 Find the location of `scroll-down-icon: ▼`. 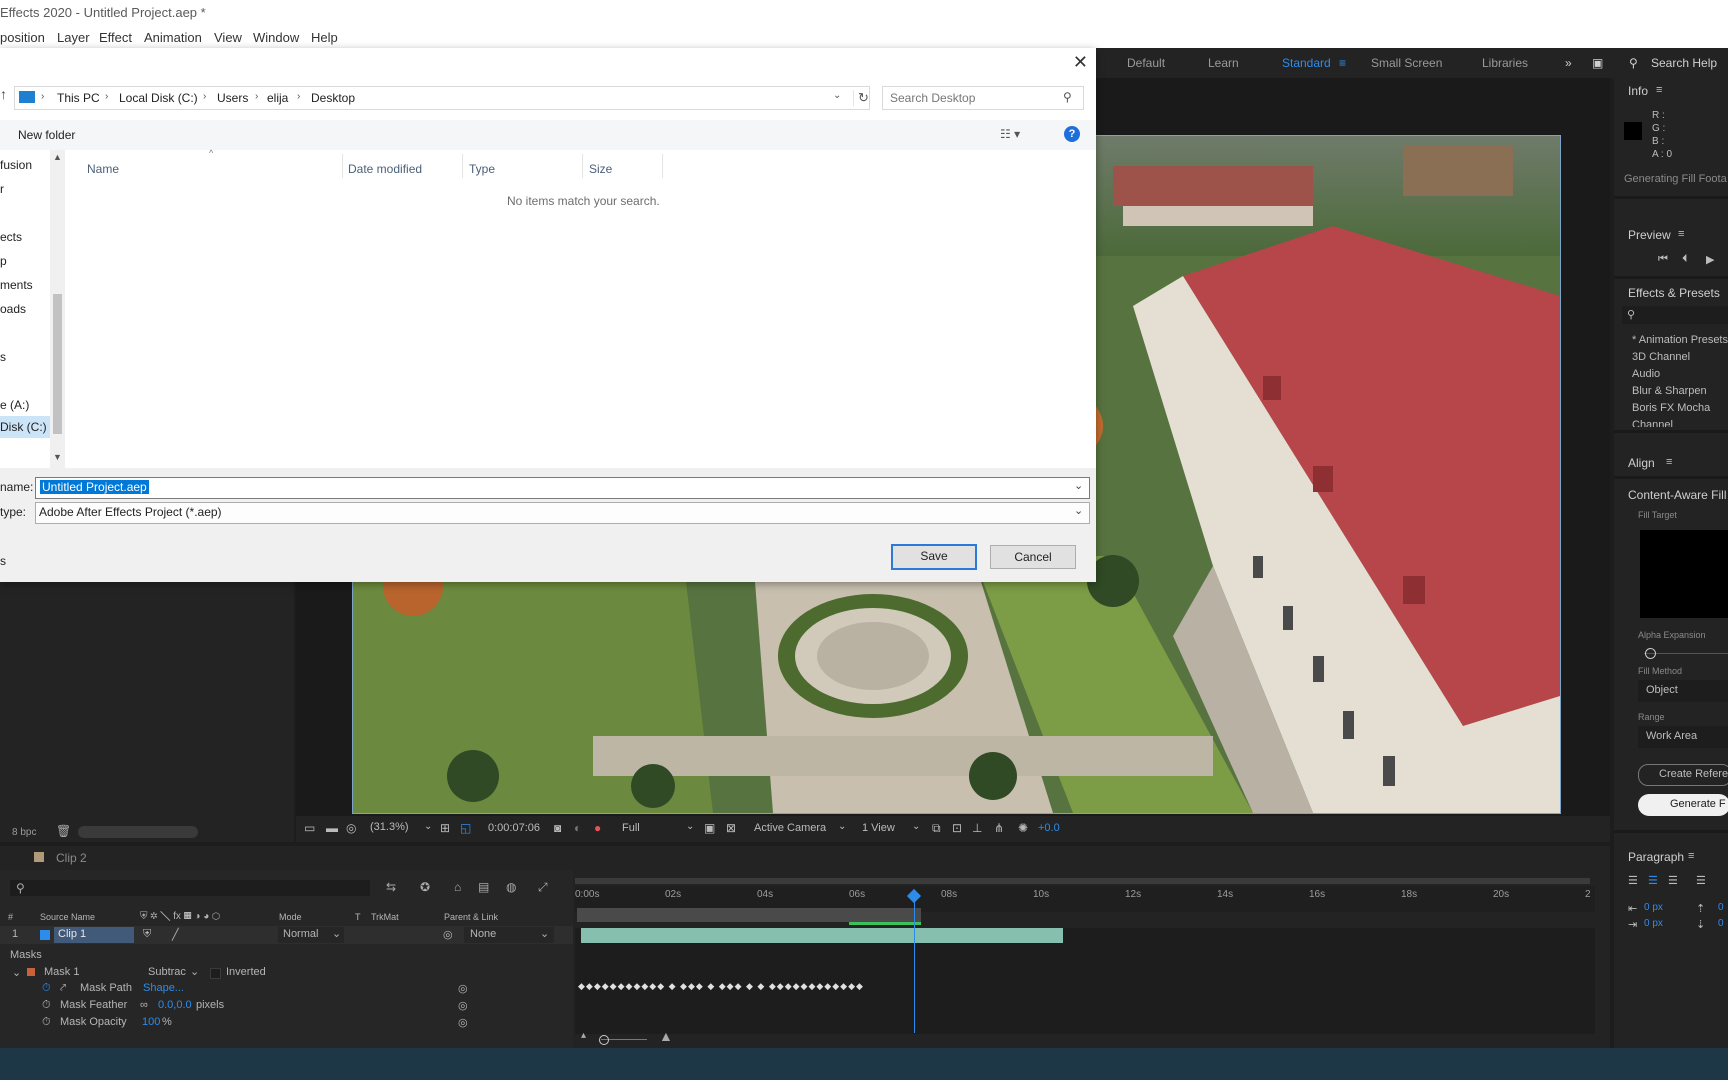

scroll-down-icon: ▼ is located at coordinates (57, 457).